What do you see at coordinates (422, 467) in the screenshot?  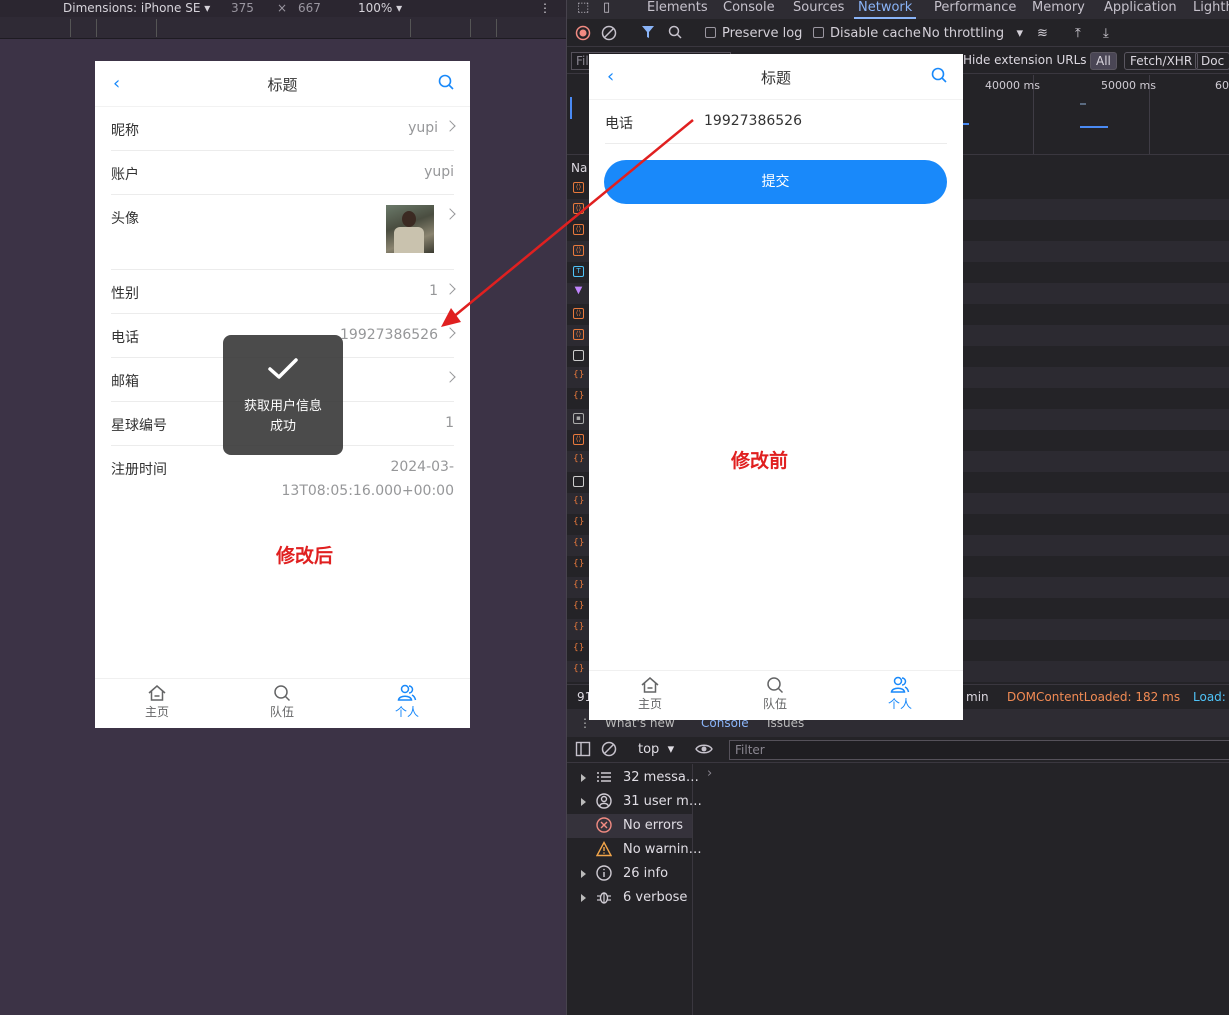 I see `cell-value: 2024-03-` at bounding box center [422, 467].